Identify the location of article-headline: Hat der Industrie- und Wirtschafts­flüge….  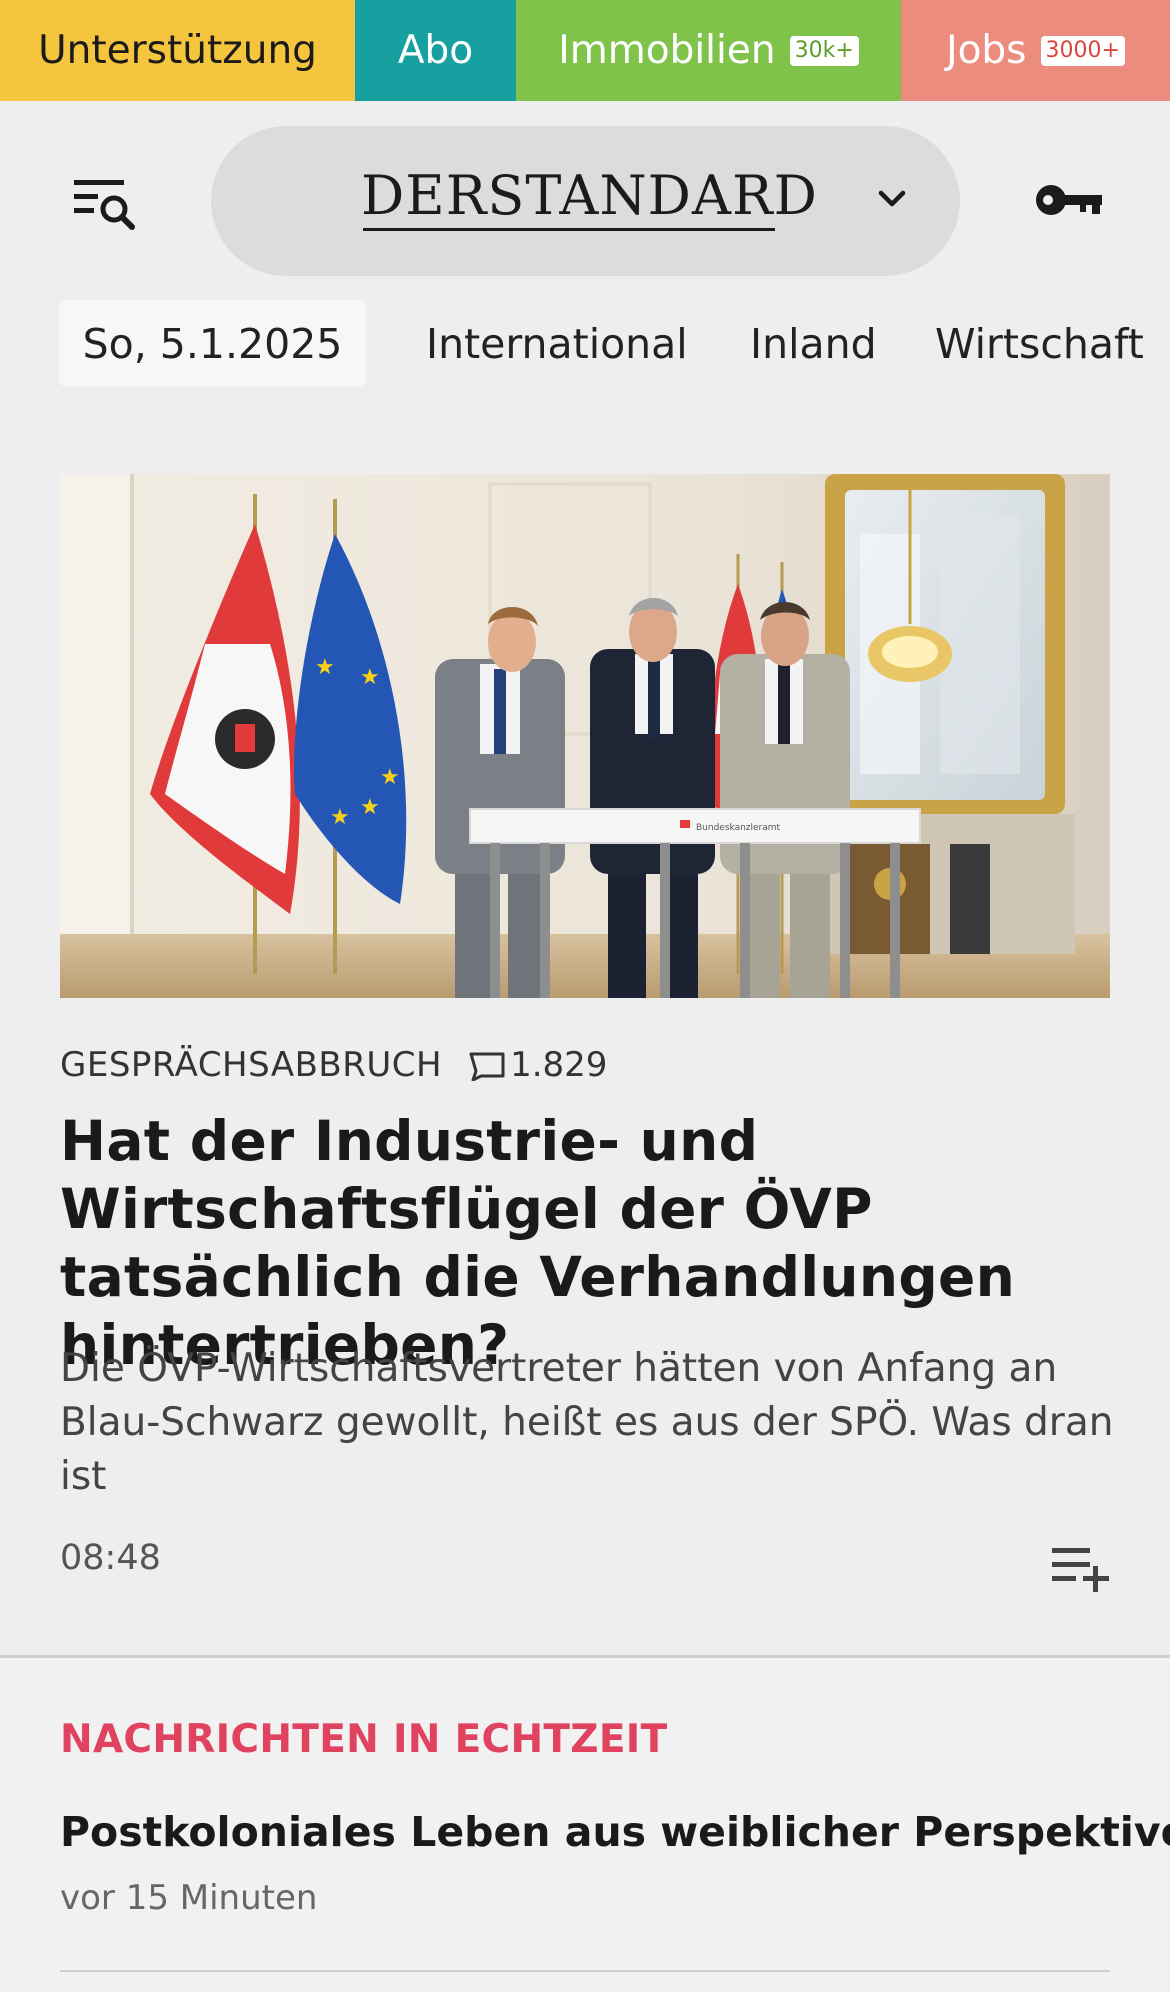
(590, 1243).